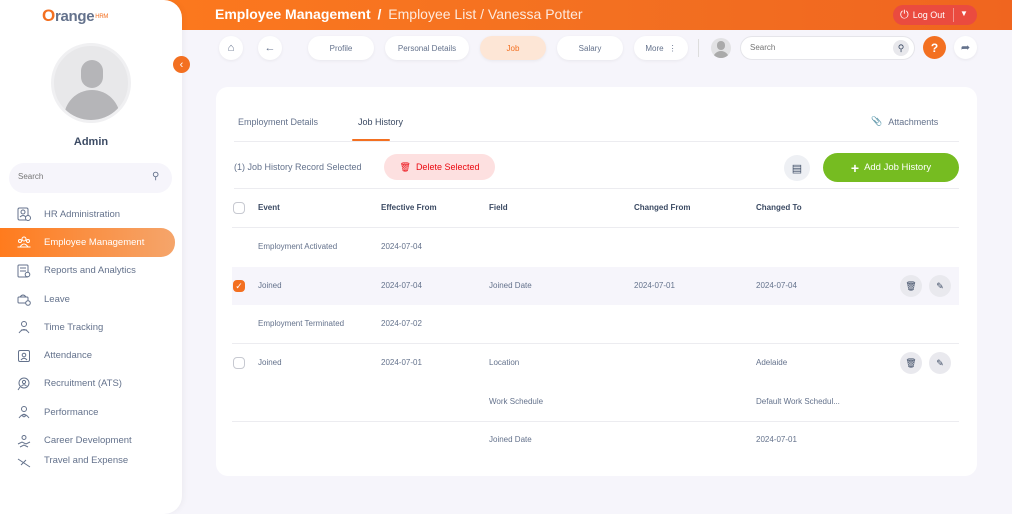 The image size is (1012, 514). Describe the element at coordinates (409, 207) in the screenshot. I see `column-header-effective-from: Effective From` at that location.